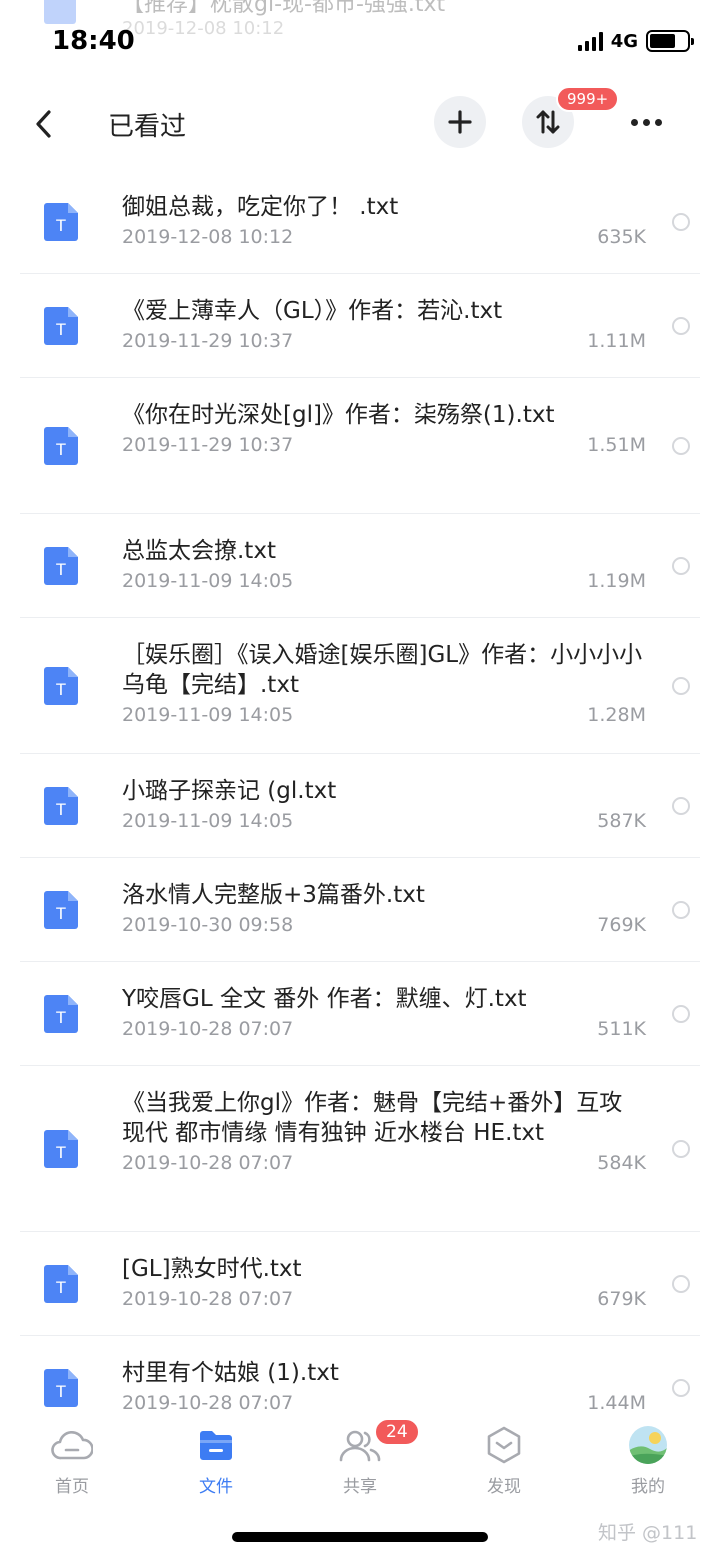  I want to click on file-name: 《你在时光深处[gl]》作者：柒殇祭(1).txt, so click(338, 415).